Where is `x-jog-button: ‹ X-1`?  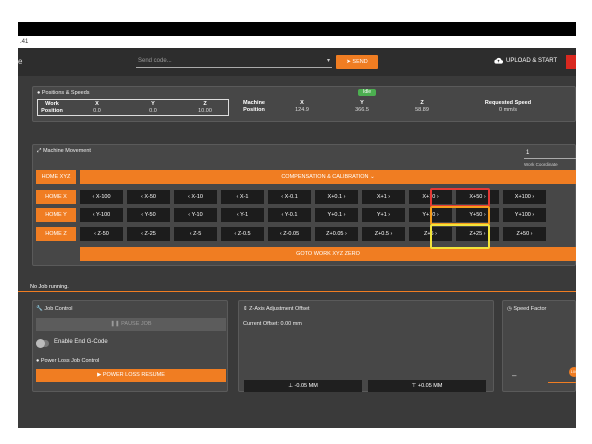
x-jog-button: ‹ X-1 is located at coordinates (242, 197).